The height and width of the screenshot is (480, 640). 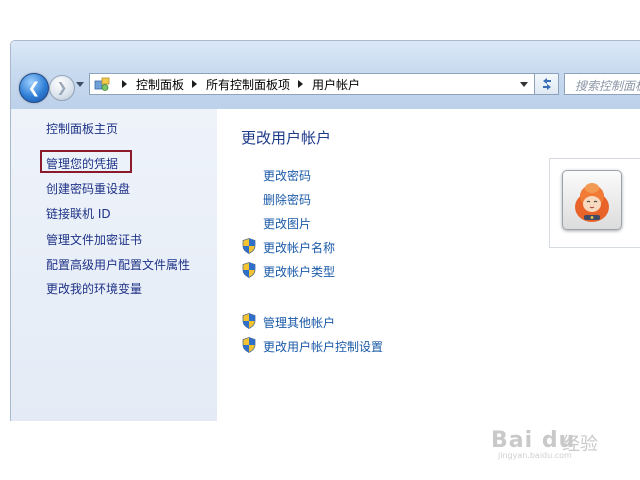 I want to click on back-button: ❮, so click(x=34, y=88).